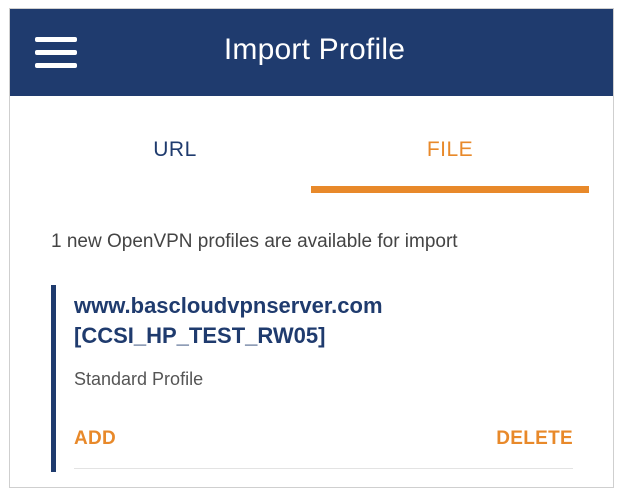  I want to click on card-accent-bar, so click(53, 378).